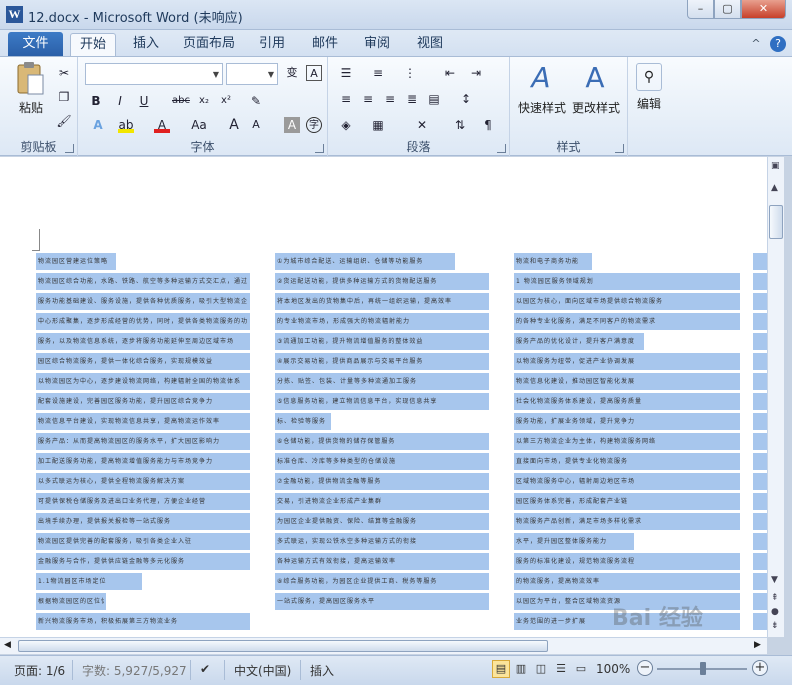 This screenshot has height=685, width=792. I want to click on full-screen-reading-icon: ▥, so click(521, 669).